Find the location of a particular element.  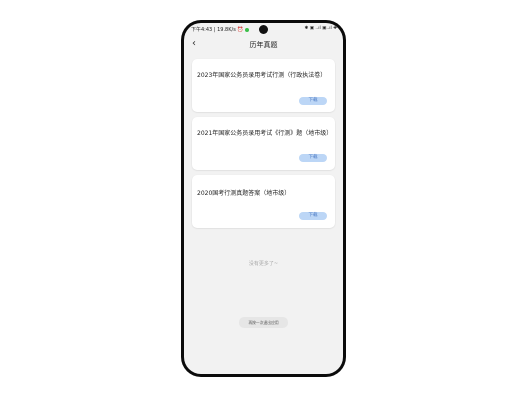

no-more-text: 没有更多了~ is located at coordinates (263, 264).